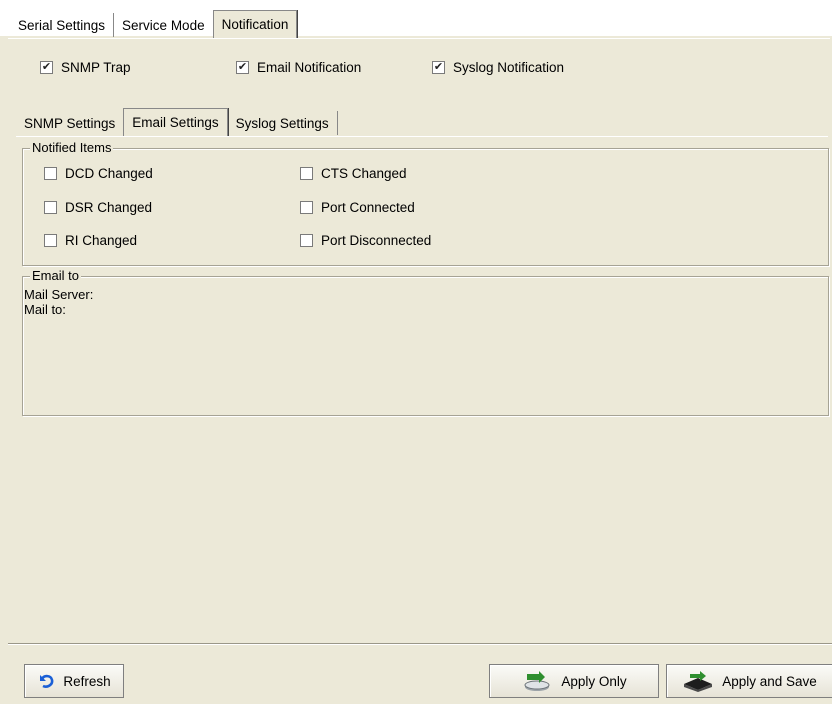 Image resolution: width=832 pixels, height=704 pixels. I want to click on ri-changed-checkbox: RI Changed, so click(90, 240).